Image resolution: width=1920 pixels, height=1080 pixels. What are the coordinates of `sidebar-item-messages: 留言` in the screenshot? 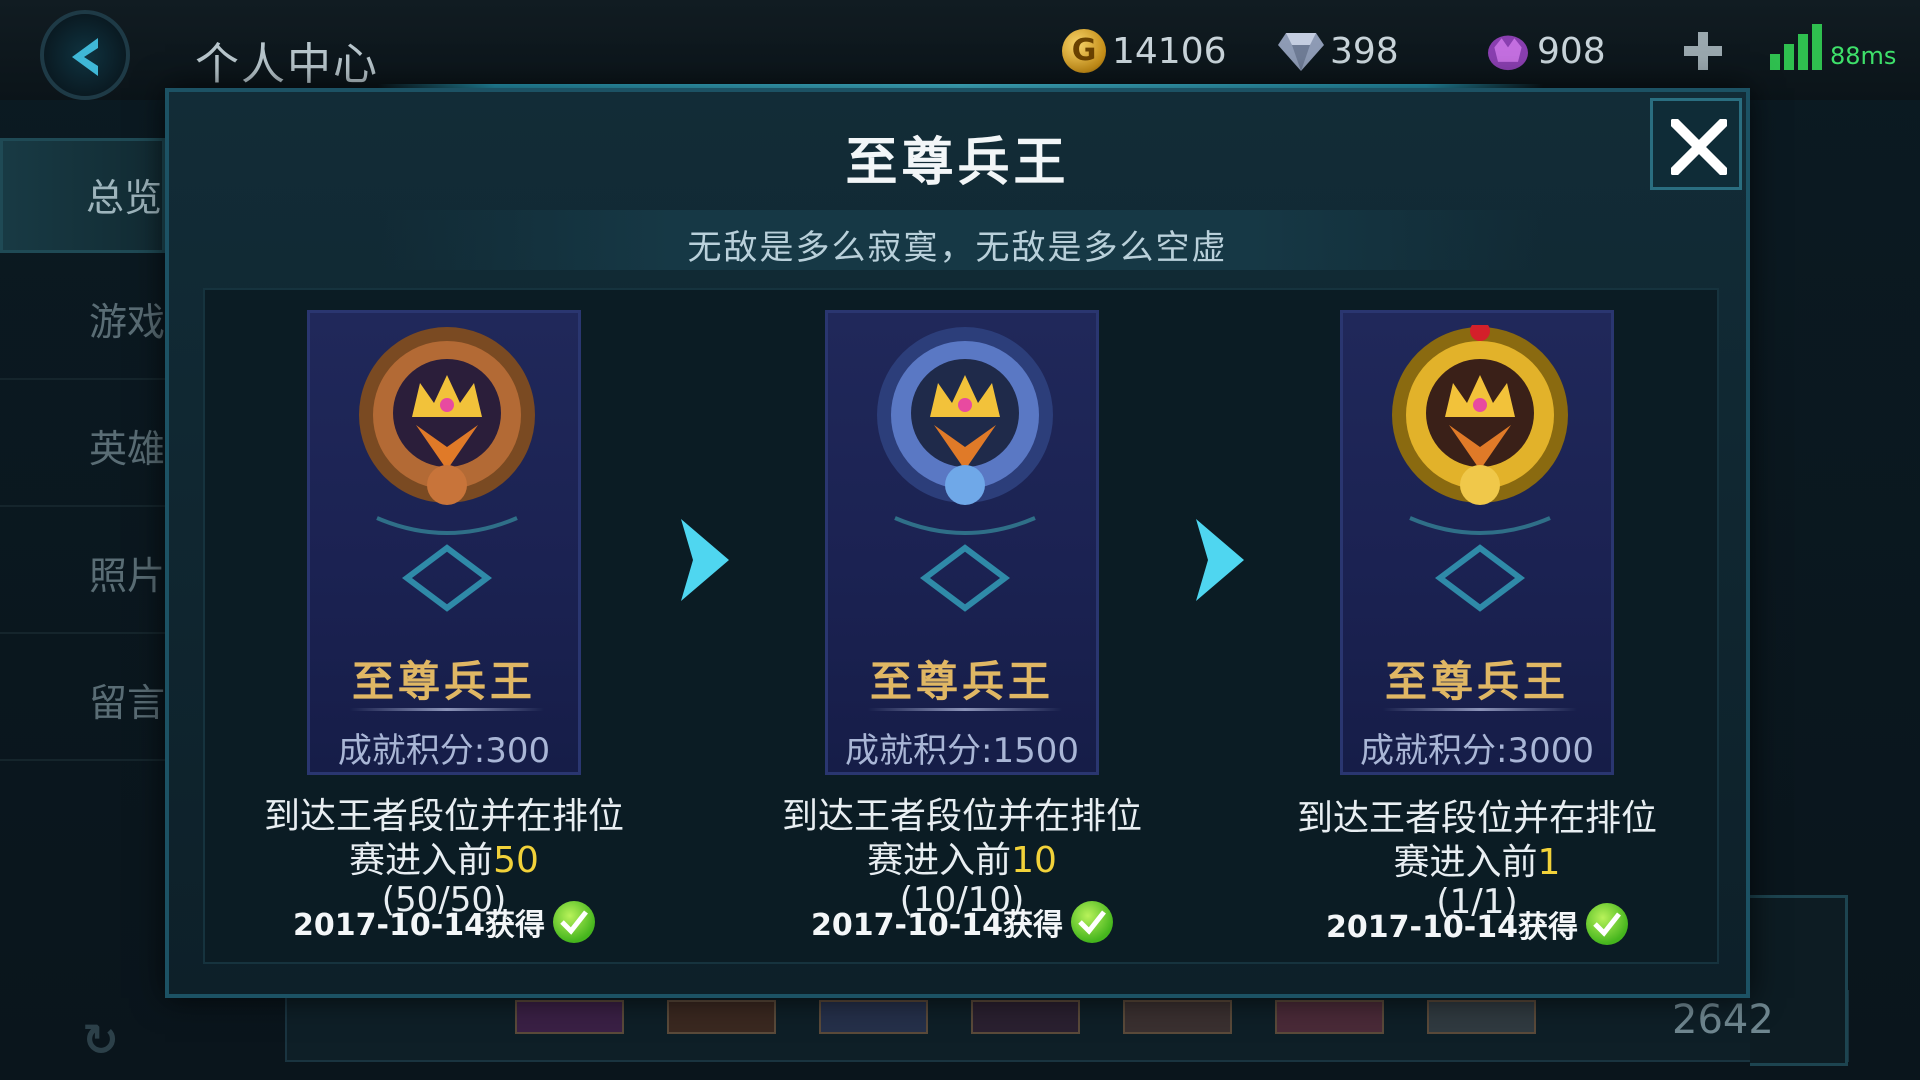 It's located at (82, 703).